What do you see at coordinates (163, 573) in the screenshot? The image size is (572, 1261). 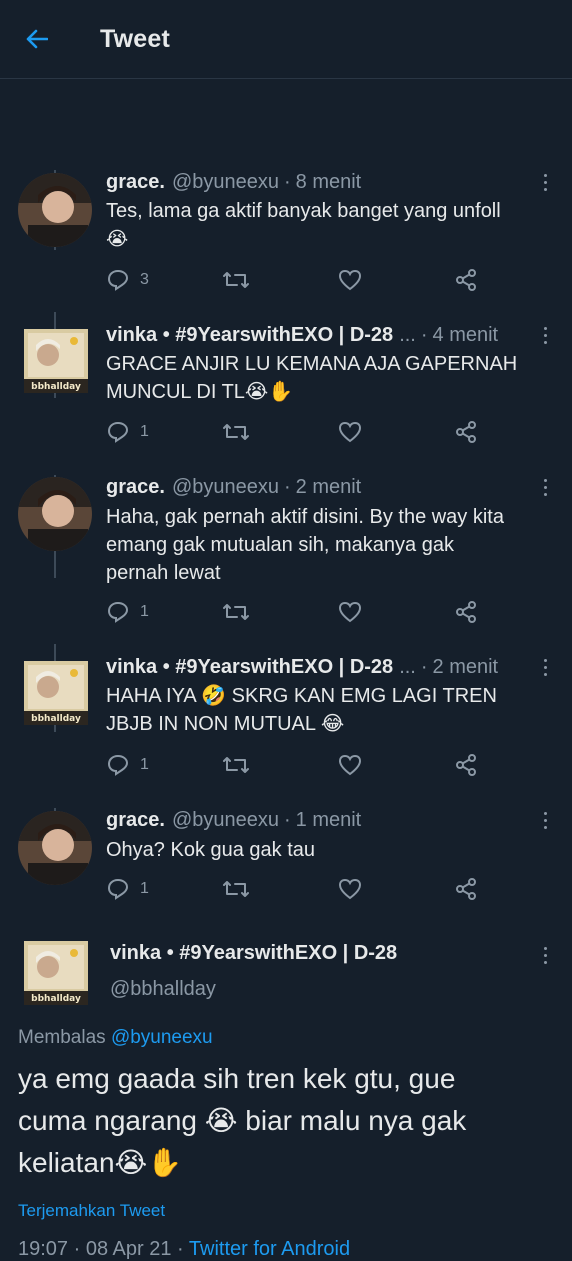 I see `text-line: pernah lewat` at bounding box center [163, 573].